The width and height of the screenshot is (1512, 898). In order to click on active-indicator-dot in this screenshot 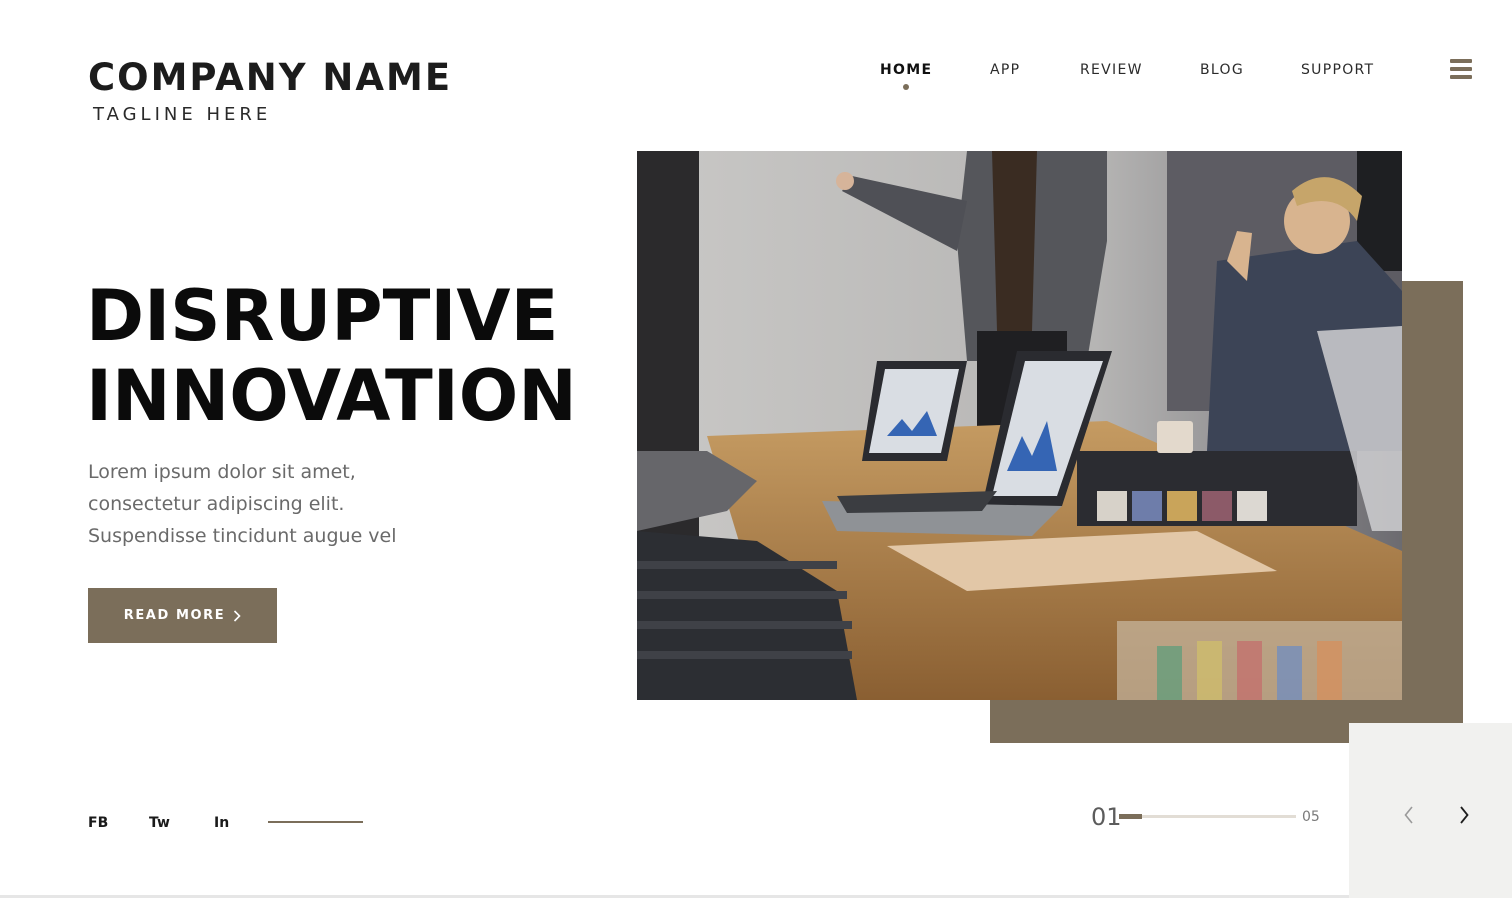, I will do `click(906, 87)`.